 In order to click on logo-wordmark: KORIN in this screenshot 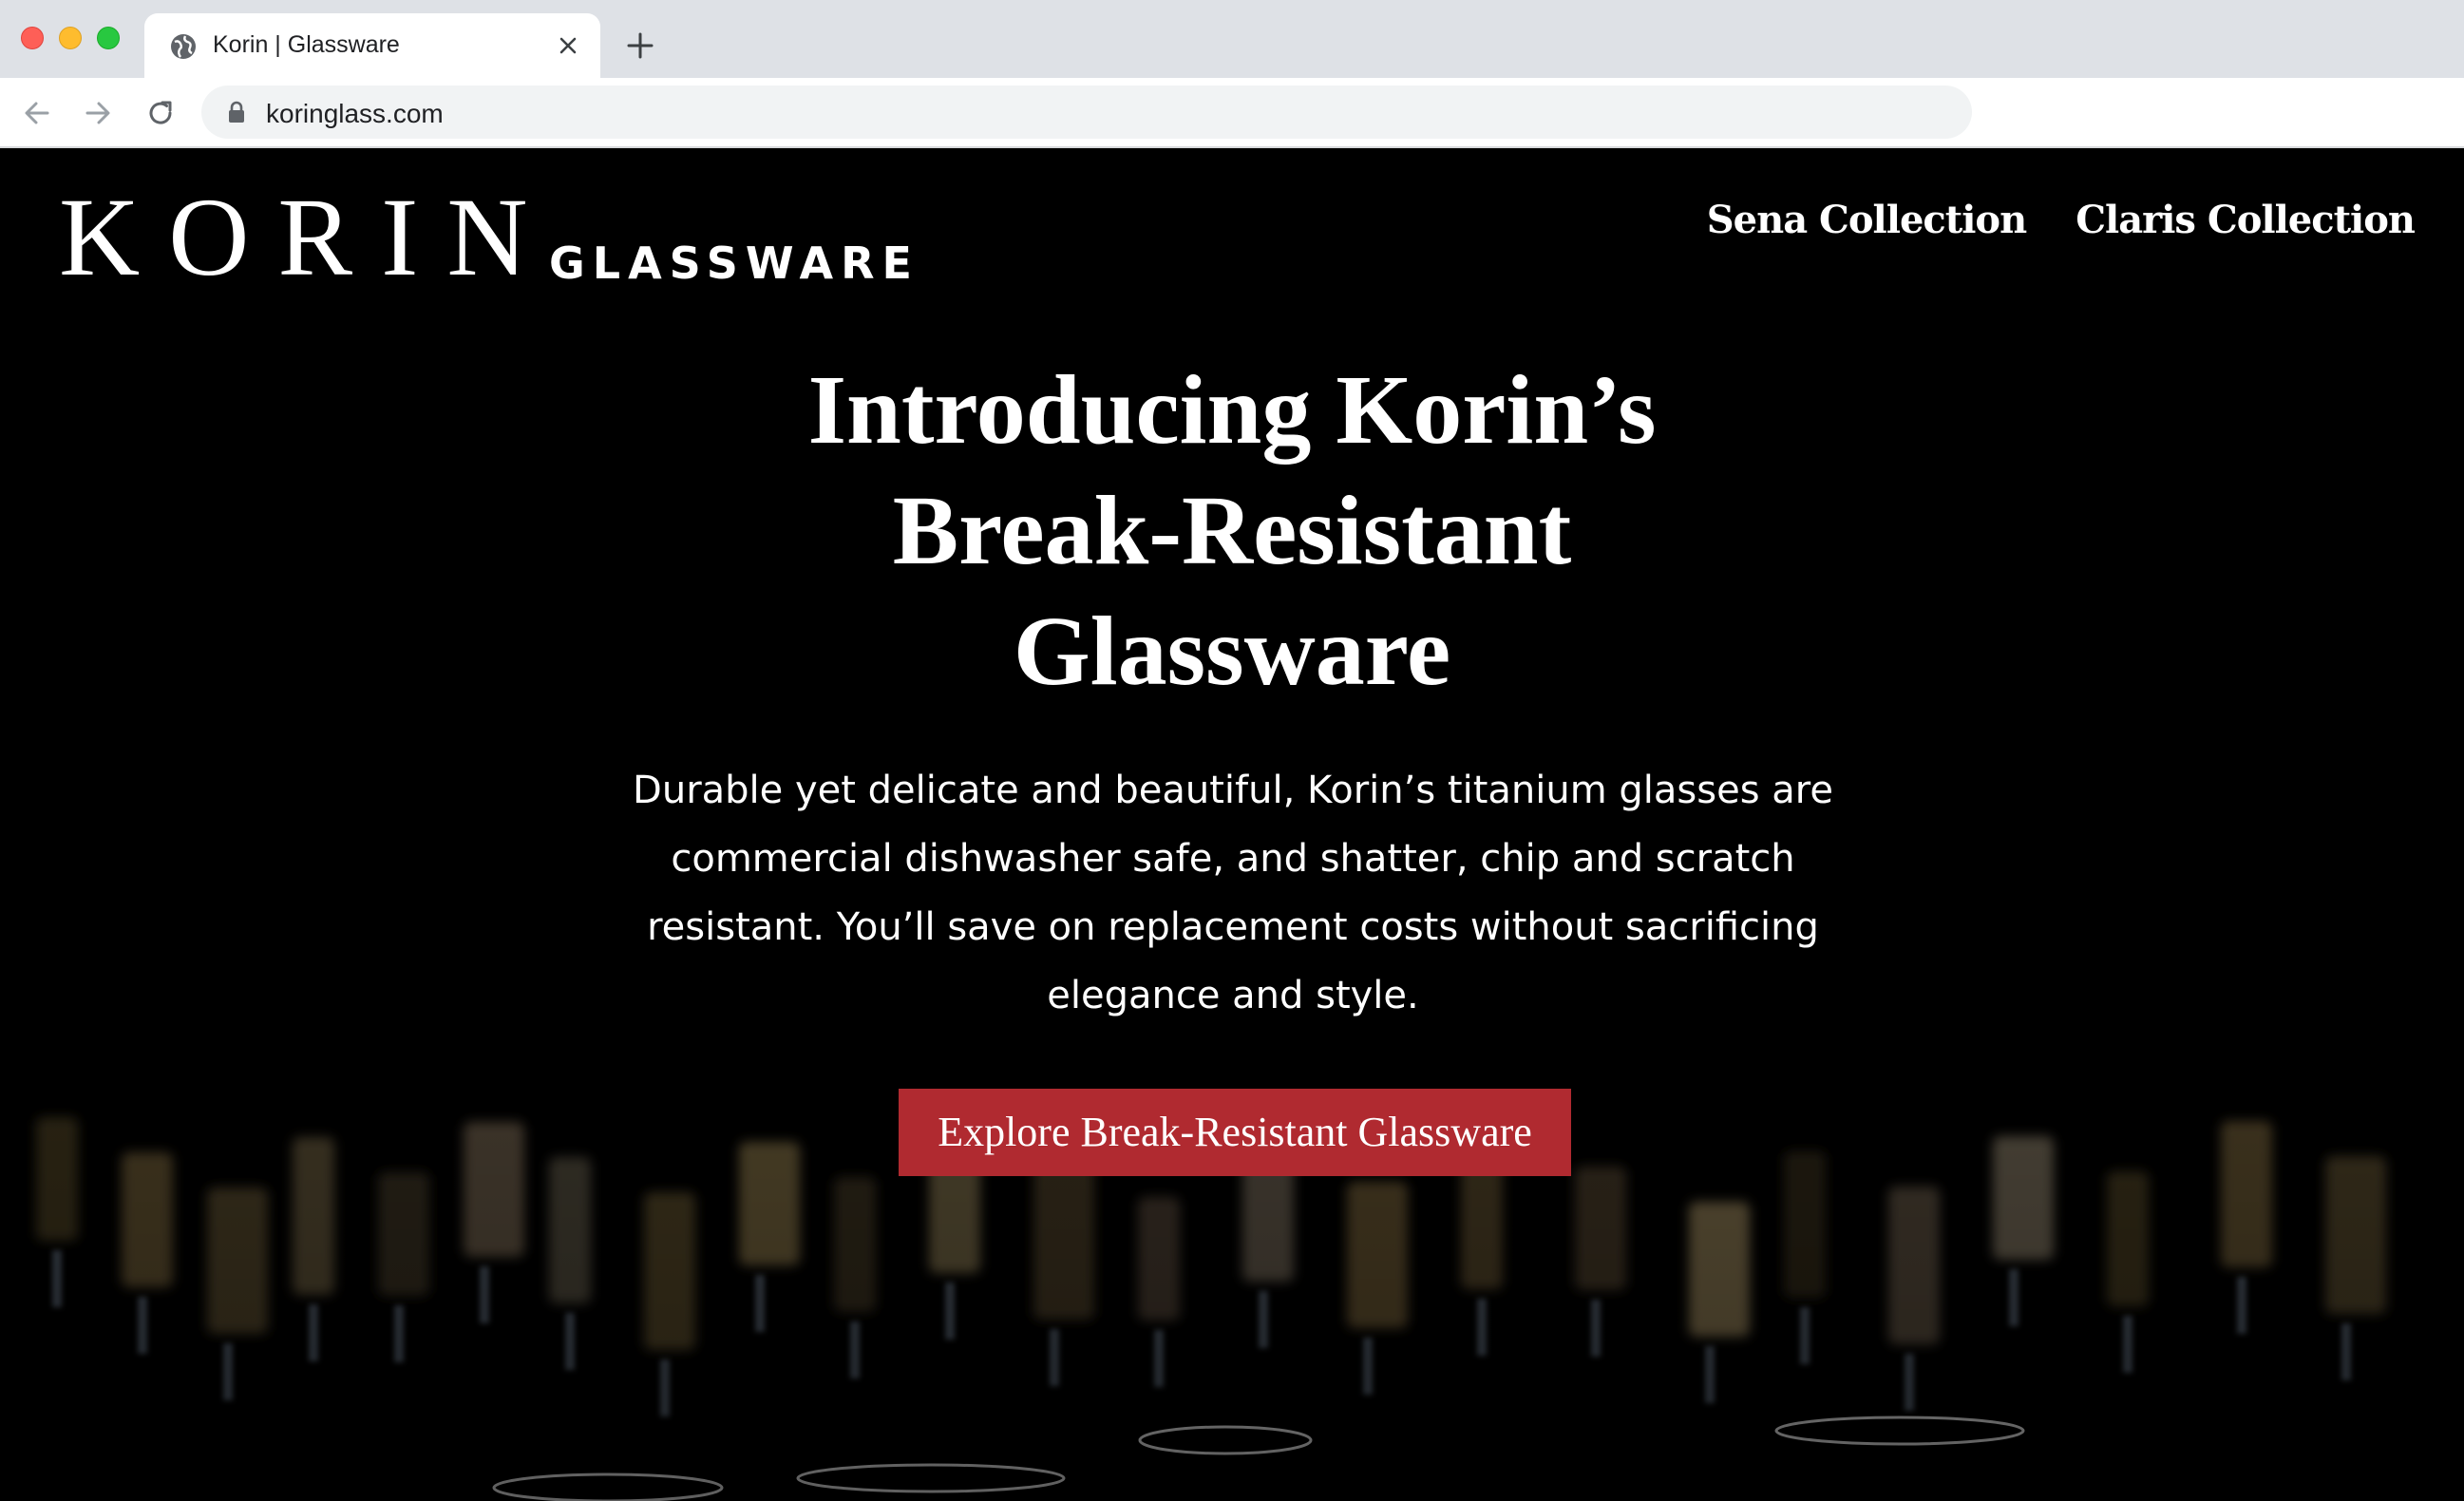, I will do `click(308, 237)`.